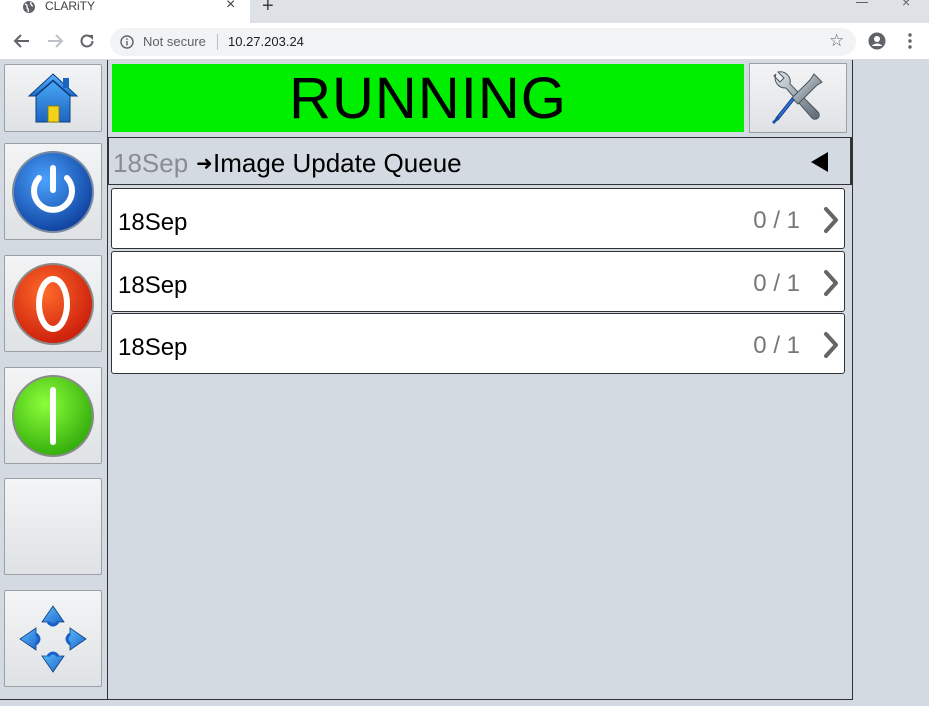 The height and width of the screenshot is (706, 929). I want to click on address-divider, so click(217, 42).